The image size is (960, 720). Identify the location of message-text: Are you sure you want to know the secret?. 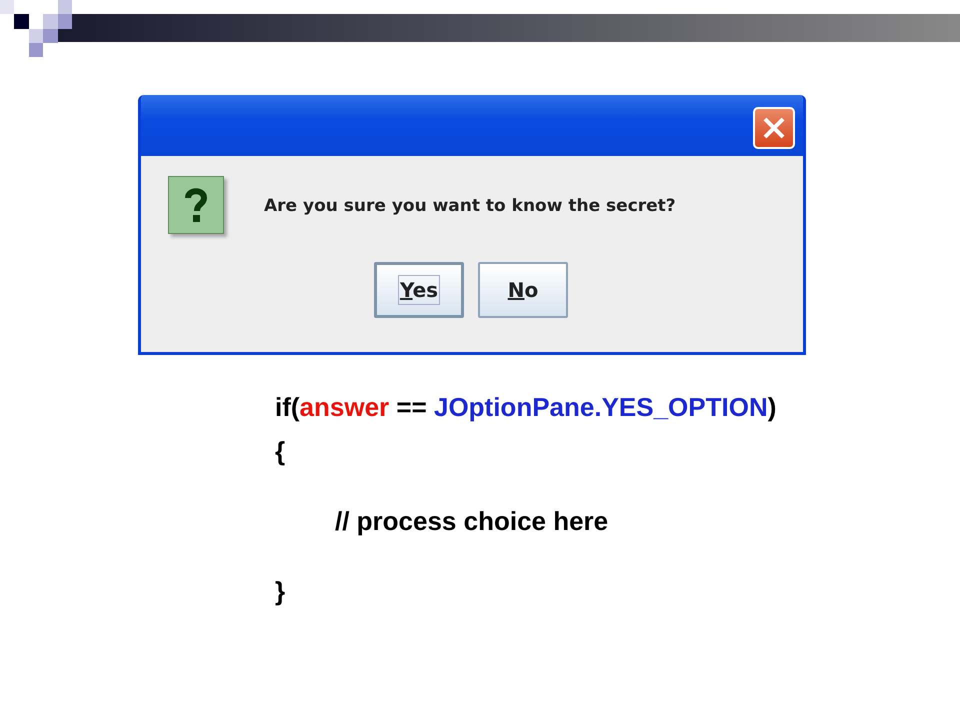
(470, 206).